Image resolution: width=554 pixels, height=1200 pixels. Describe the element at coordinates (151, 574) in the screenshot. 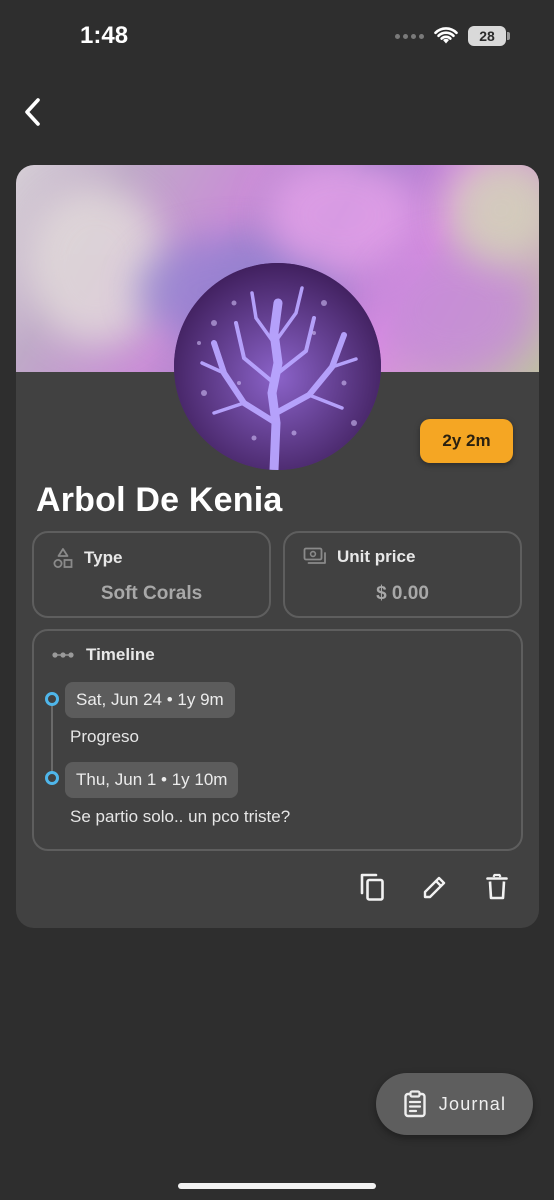

I see `type-box: Type Soft Corals` at that location.